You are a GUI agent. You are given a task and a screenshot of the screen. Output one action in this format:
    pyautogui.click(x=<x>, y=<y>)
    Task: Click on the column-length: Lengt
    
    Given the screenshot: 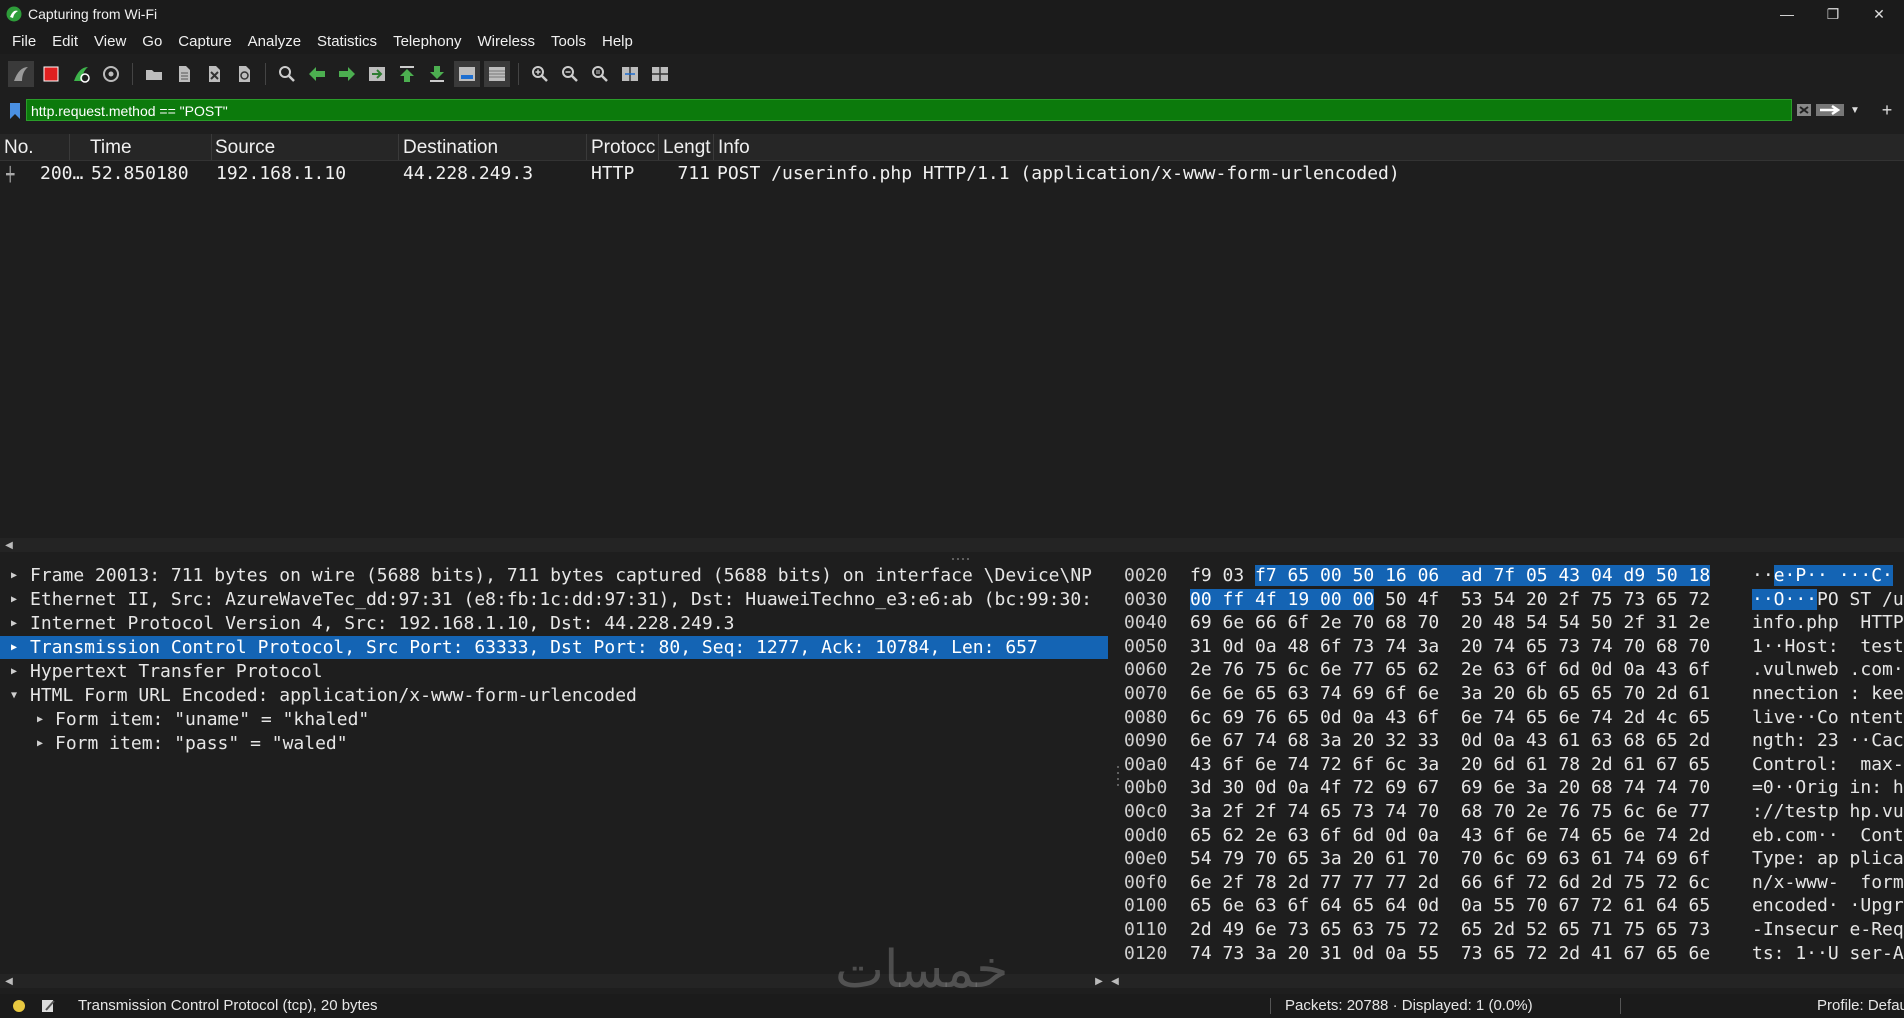 What is the action you would take?
    pyautogui.click(x=686, y=147)
    